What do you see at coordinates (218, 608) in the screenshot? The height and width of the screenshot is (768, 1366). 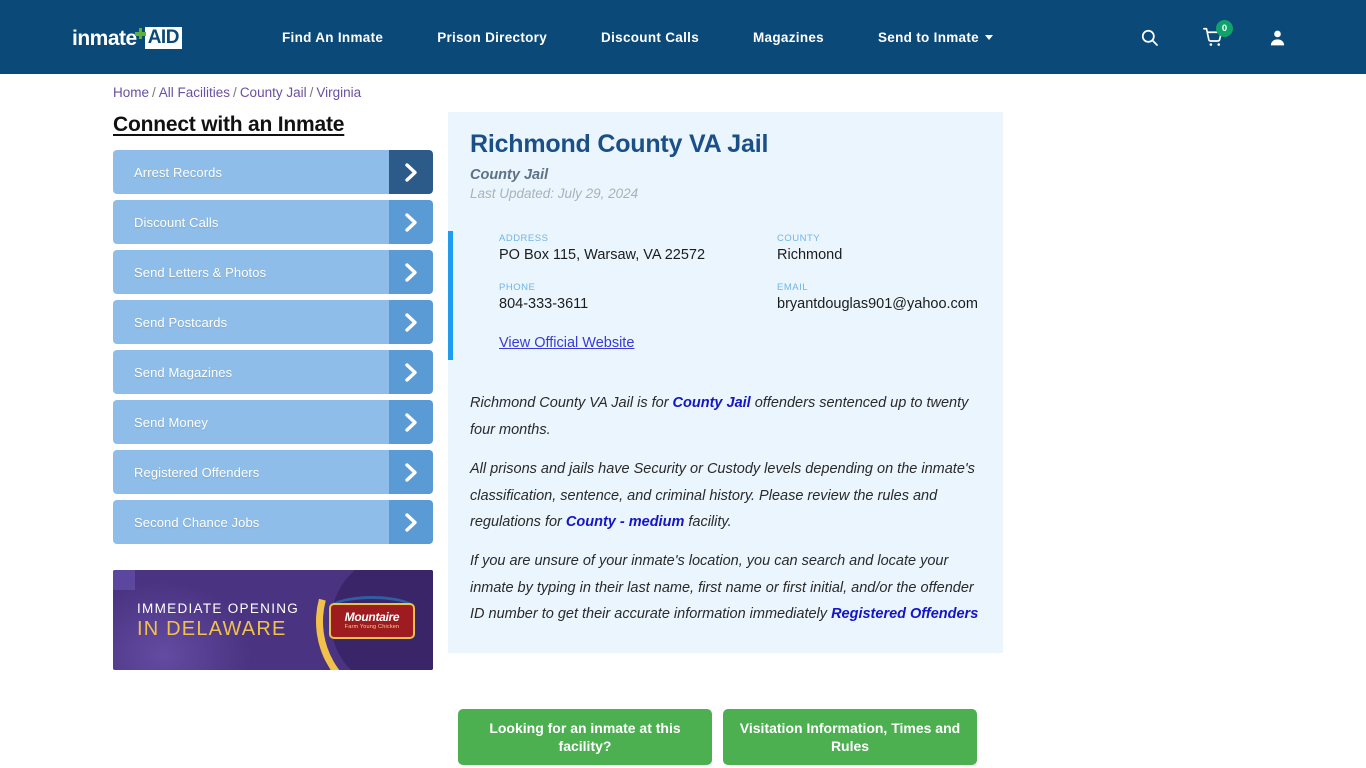 I see `ad-headline-line1: IMMEDIATE OPENING` at bounding box center [218, 608].